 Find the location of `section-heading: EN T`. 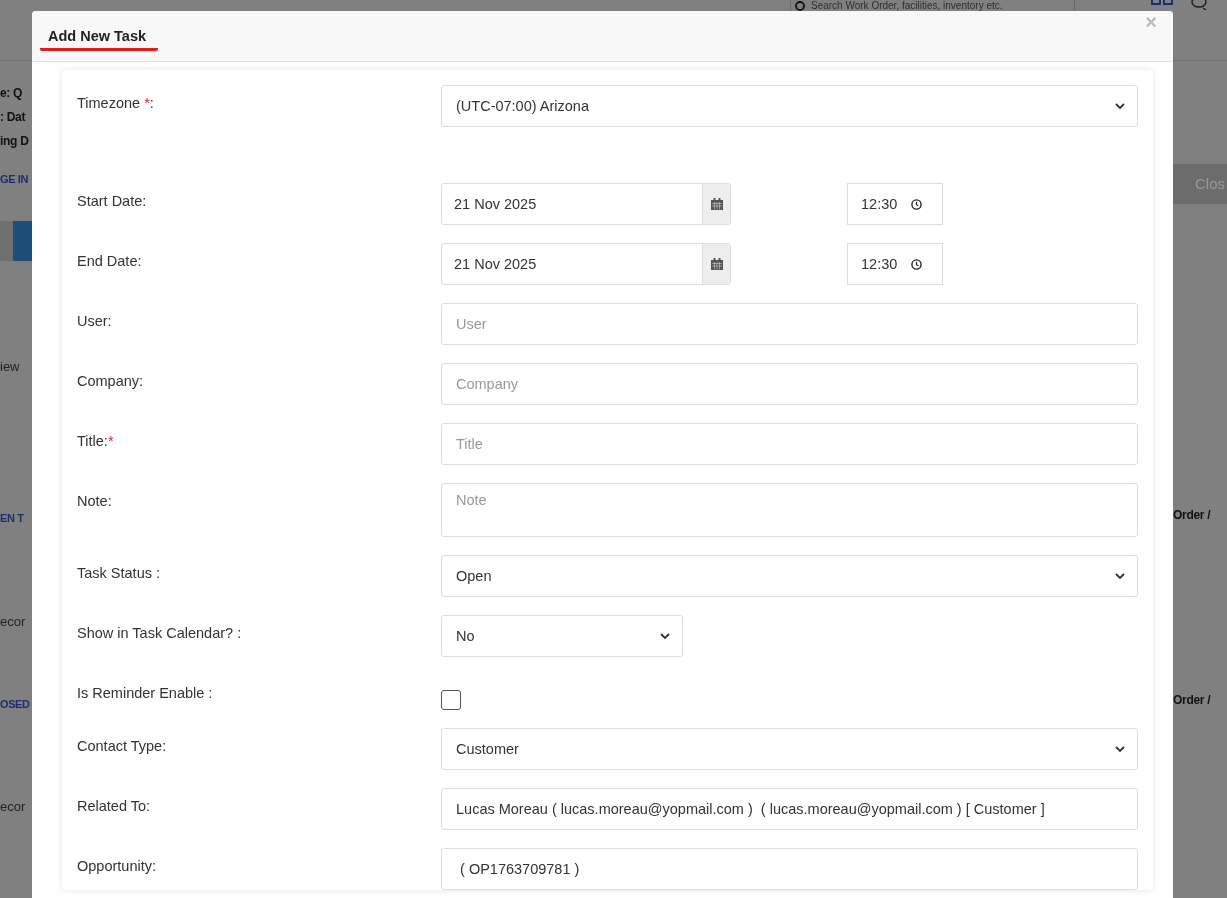

section-heading: EN T is located at coordinates (12, 518).